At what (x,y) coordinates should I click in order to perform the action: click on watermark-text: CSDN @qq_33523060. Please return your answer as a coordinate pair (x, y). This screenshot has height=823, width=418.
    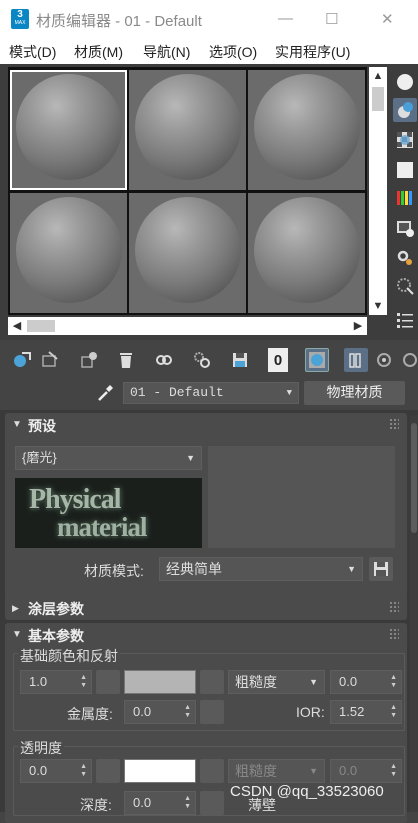
    Looking at the image, I should click on (307, 791).